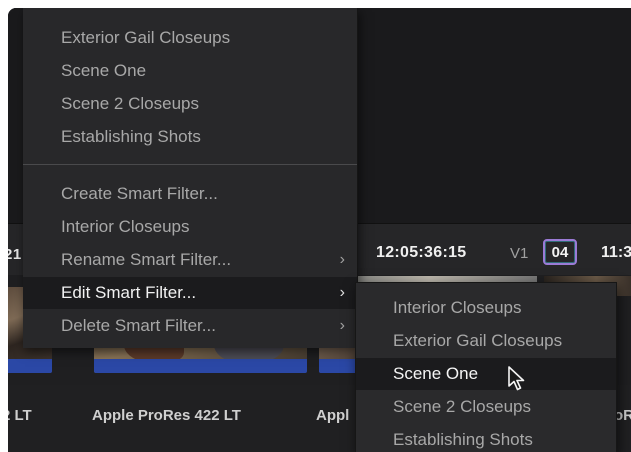  I want to click on menu-item-edit-smart-filter: Edit Smart Filter... ›, so click(190, 293).